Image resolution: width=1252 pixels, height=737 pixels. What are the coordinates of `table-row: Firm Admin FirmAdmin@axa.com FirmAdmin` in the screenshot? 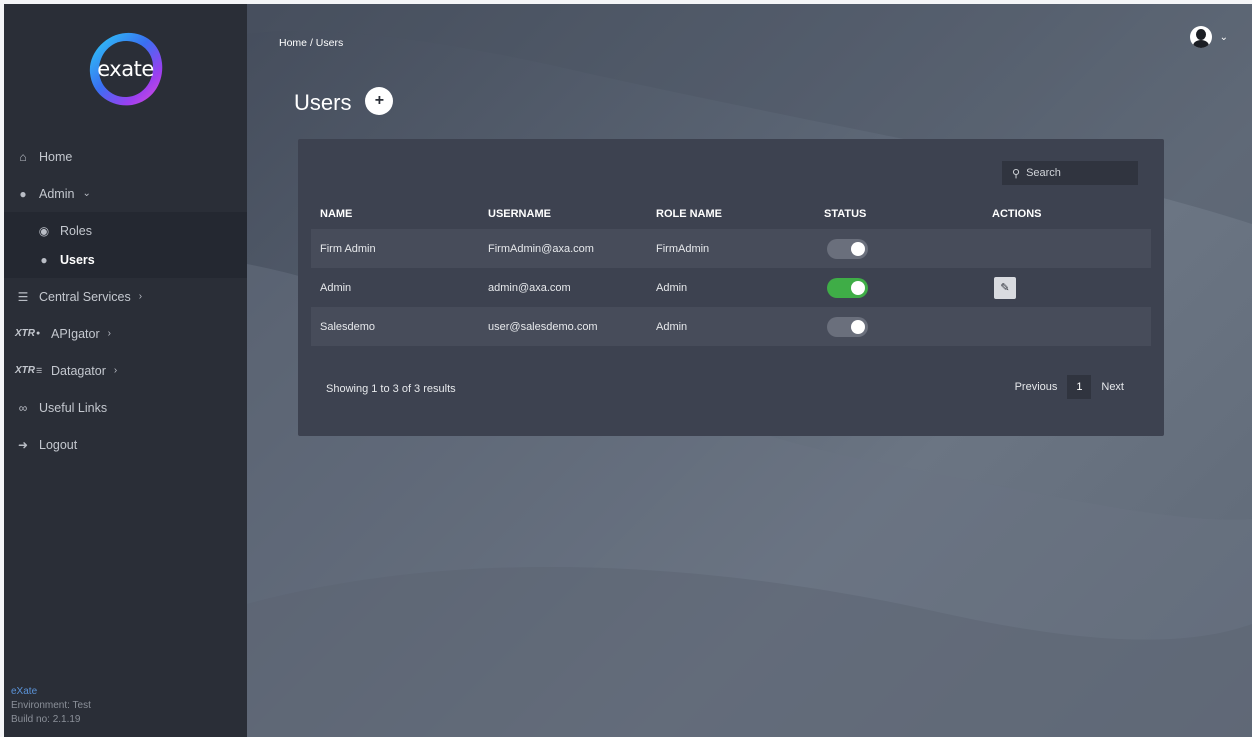 It's located at (731, 248).